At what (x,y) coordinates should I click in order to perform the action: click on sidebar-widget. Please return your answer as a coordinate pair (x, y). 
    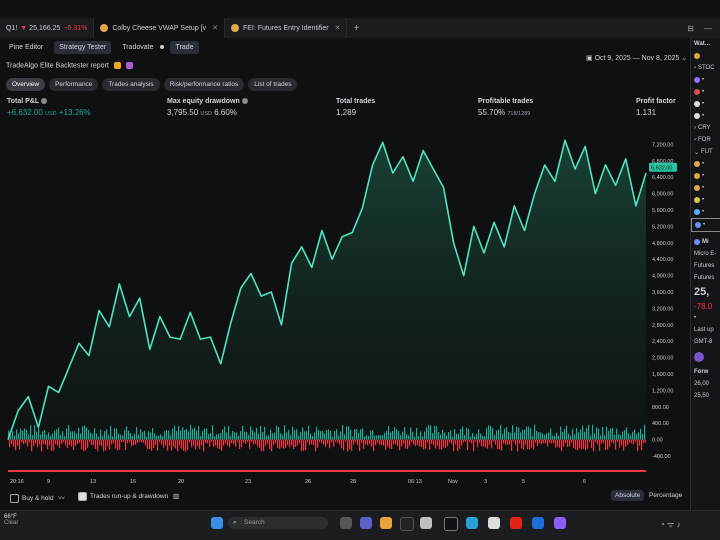
    Looking at the image, I should click on (705, 357).